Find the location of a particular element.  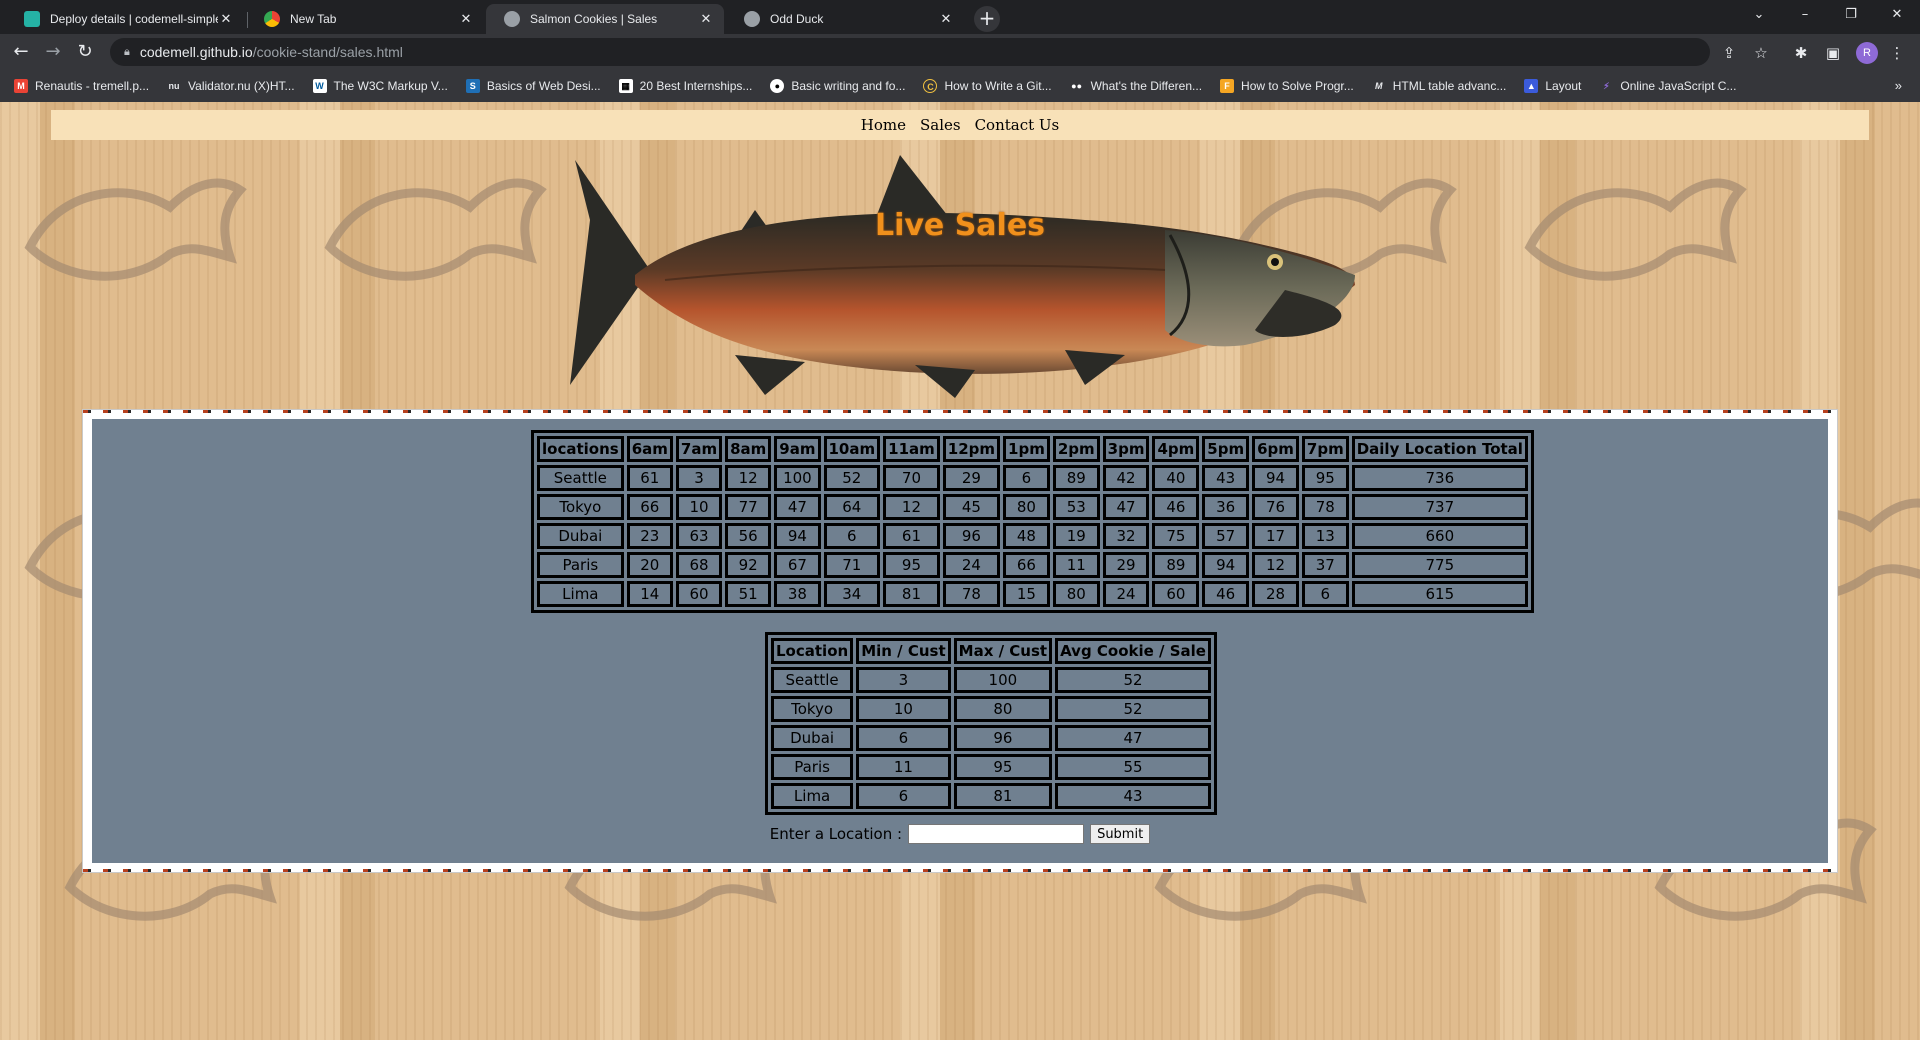

value-cell: 60 is located at coordinates (699, 594).